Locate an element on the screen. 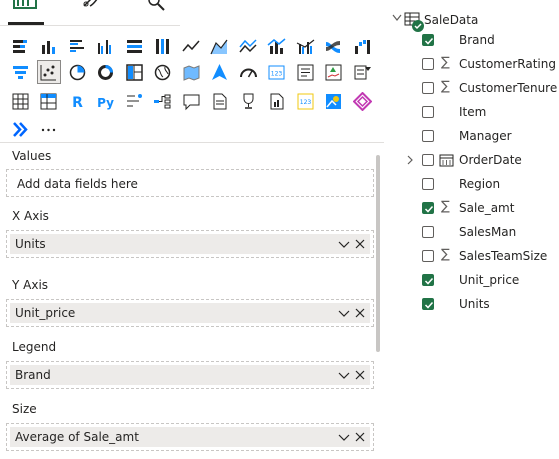 The width and height of the screenshot is (559, 459). size-field-pill: Average of Sale_amt is located at coordinates (190, 437).